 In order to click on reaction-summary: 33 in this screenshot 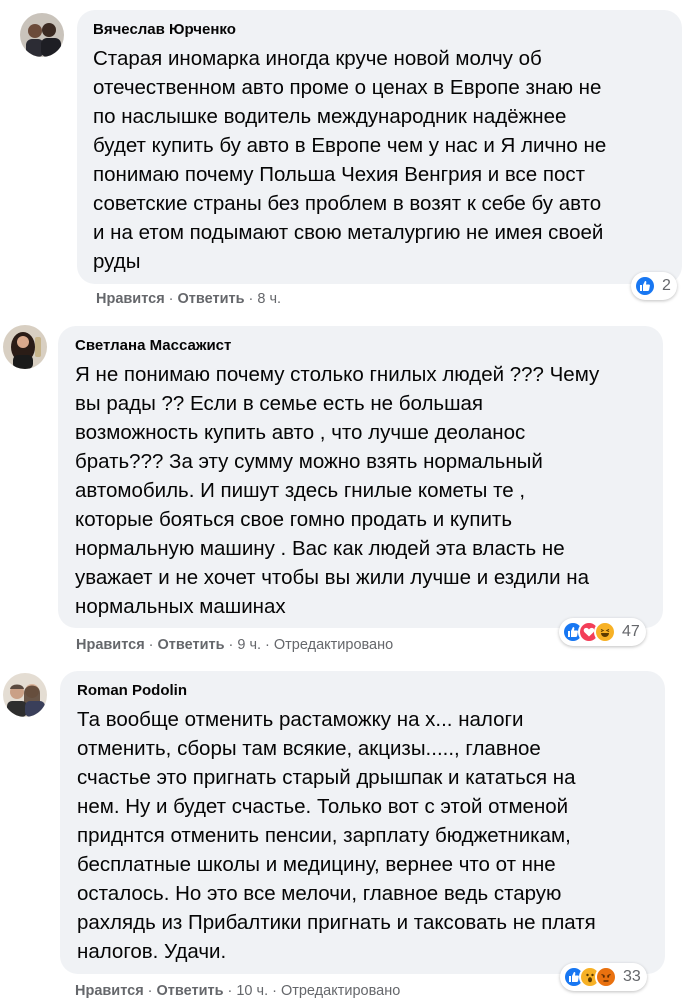, I will do `click(603, 977)`.